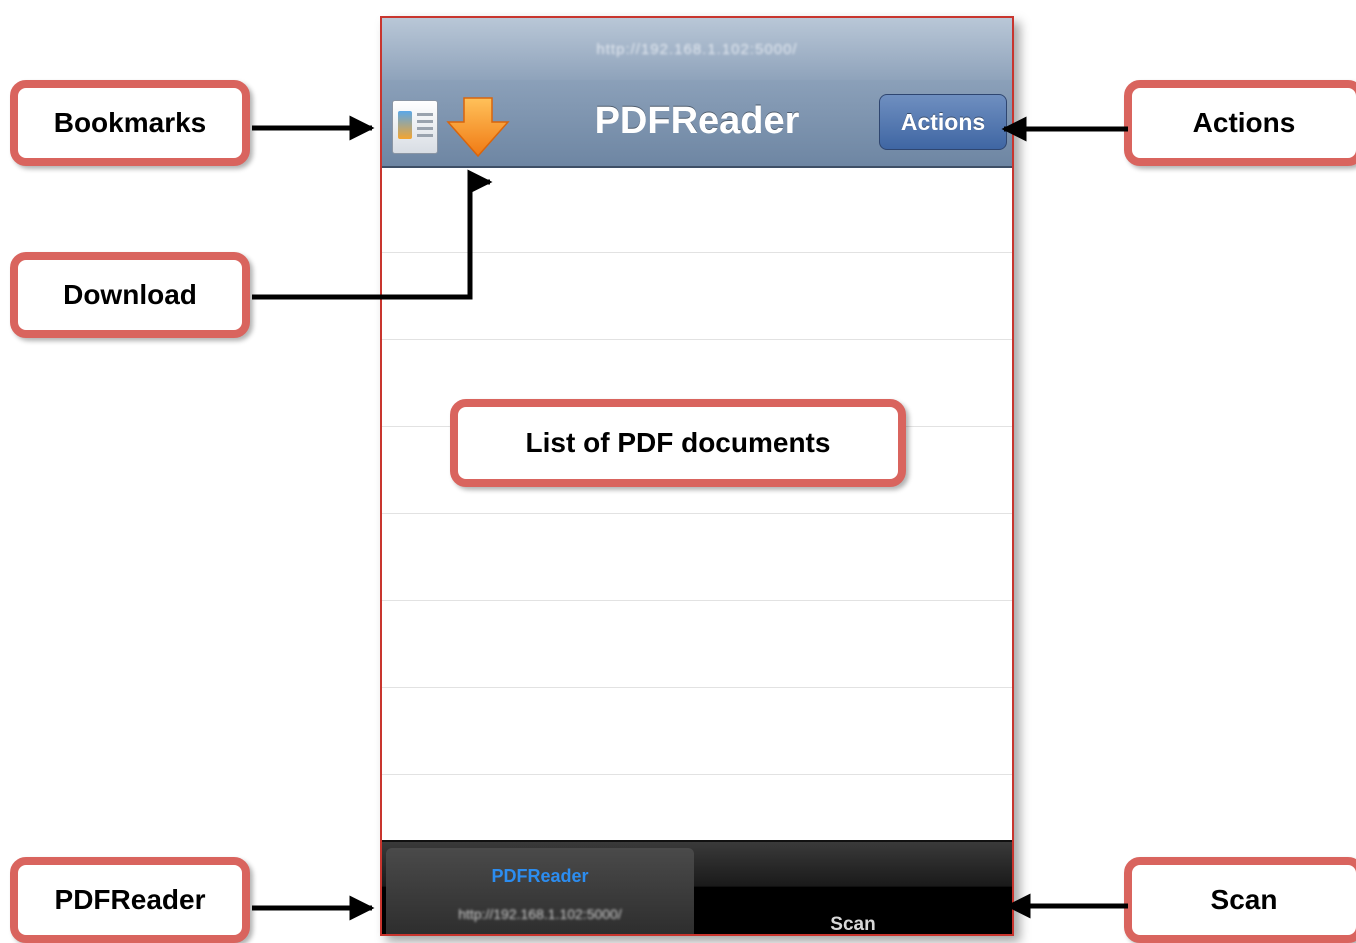 This screenshot has height=943, width=1356. What do you see at coordinates (540, 914) in the screenshot?
I see `tab-pdfreader-url: http://192.168.1.102:5000/` at bounding box center [540, 914].